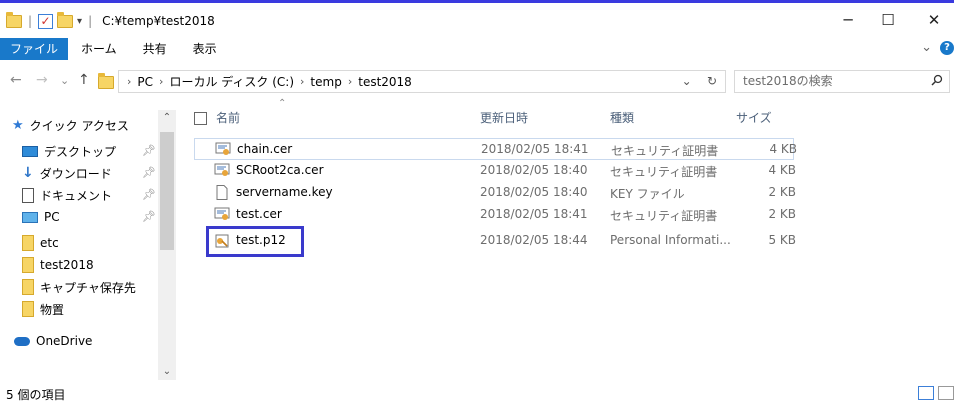 Image resolution: width=954 pixels, height=402 pixels. I want to click on sidebar-item-storage: 物置, so click(43, 309).